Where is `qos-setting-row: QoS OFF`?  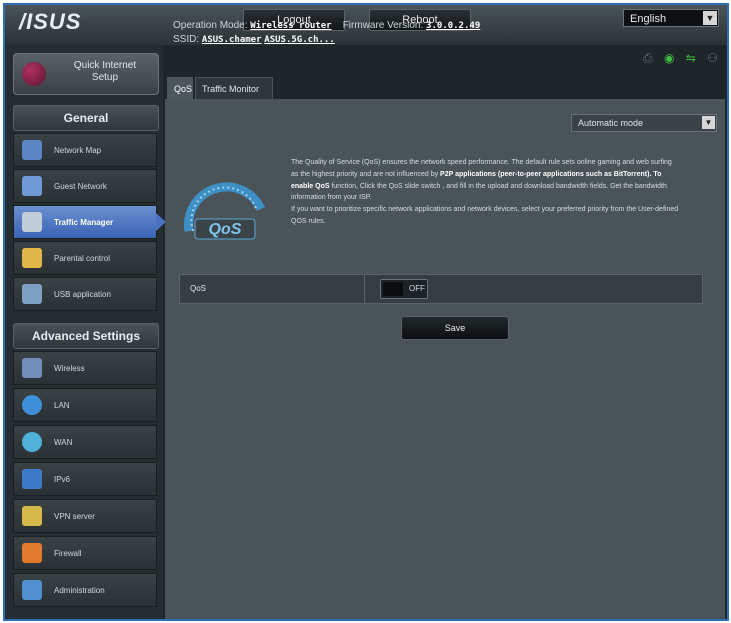
qos-setting-row: QoS OFF is located at coordinates (441, 289).